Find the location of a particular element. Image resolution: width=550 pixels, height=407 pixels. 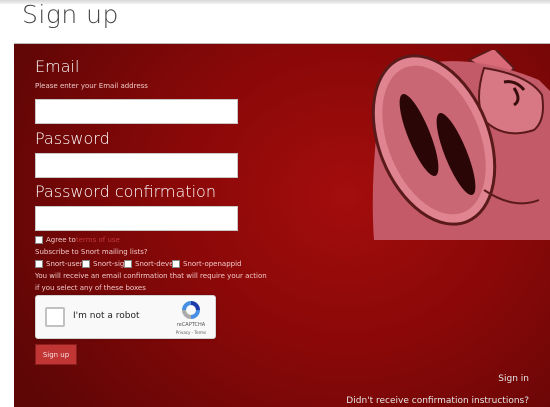

sign-up-button: Sign up is located at coordinates (56, 354).